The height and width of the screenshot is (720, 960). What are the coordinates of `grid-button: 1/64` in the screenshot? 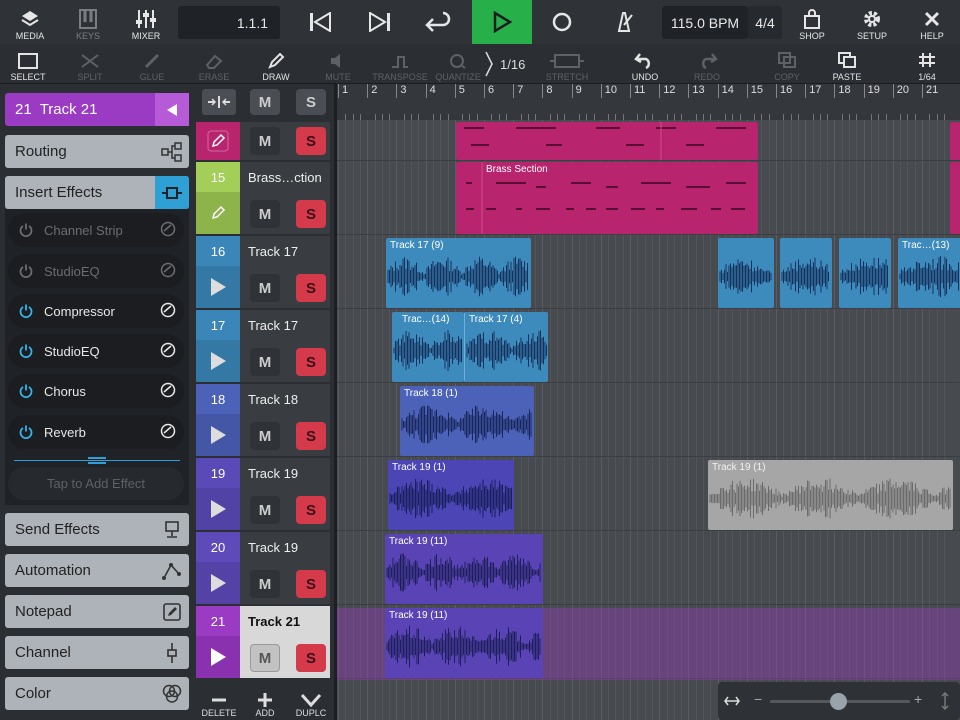 It's located at (927, 64).